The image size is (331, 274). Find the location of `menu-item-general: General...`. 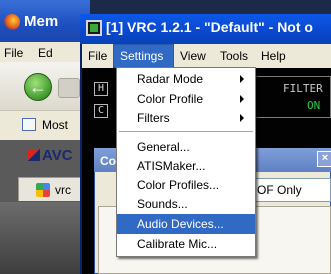

menu-item-general: General... is located at coordinates (186, 147).